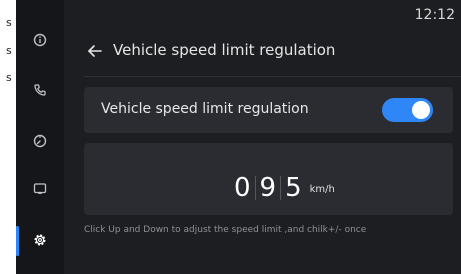  What do you see at coordinates (95, 51) in the screenshot?
I see `back-arrow-icon` at bounding box center [95, 51].